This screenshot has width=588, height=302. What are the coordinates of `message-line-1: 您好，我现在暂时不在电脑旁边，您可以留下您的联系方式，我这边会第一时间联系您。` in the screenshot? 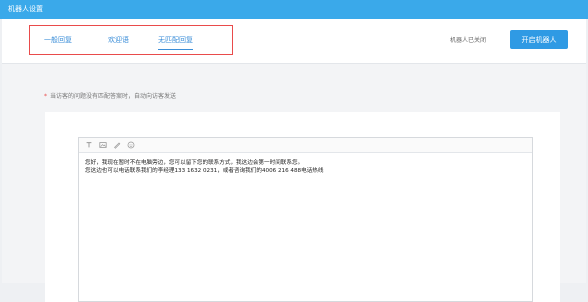 It's located at (194, 163).